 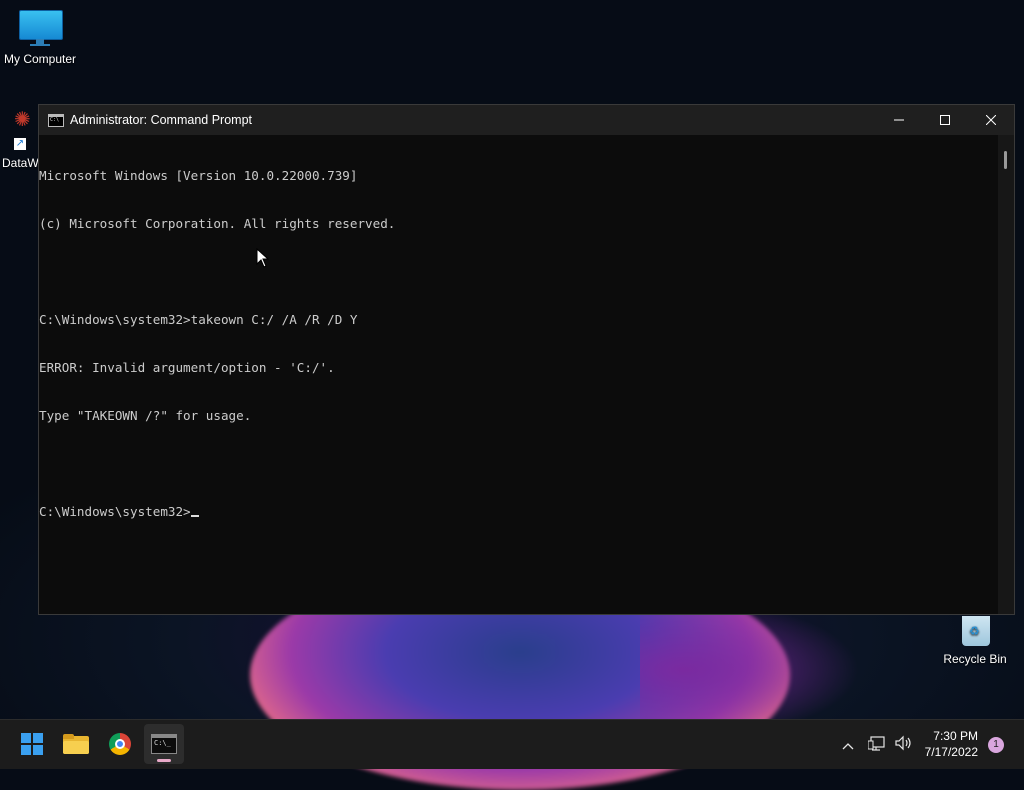 What do you see at coordinates (975, 630) in the screenshot?
I see `recycle-bin-icon: ♻` at bounding box center [975, 630].